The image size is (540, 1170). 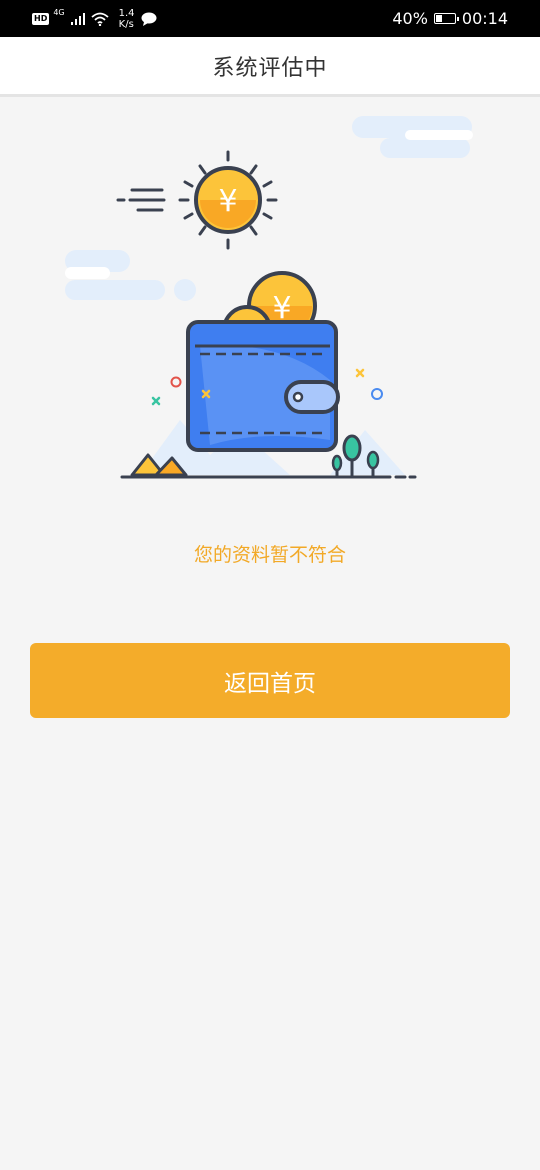 I want to click on sun-coin-icon: ¥, so click(x=228, y=200).